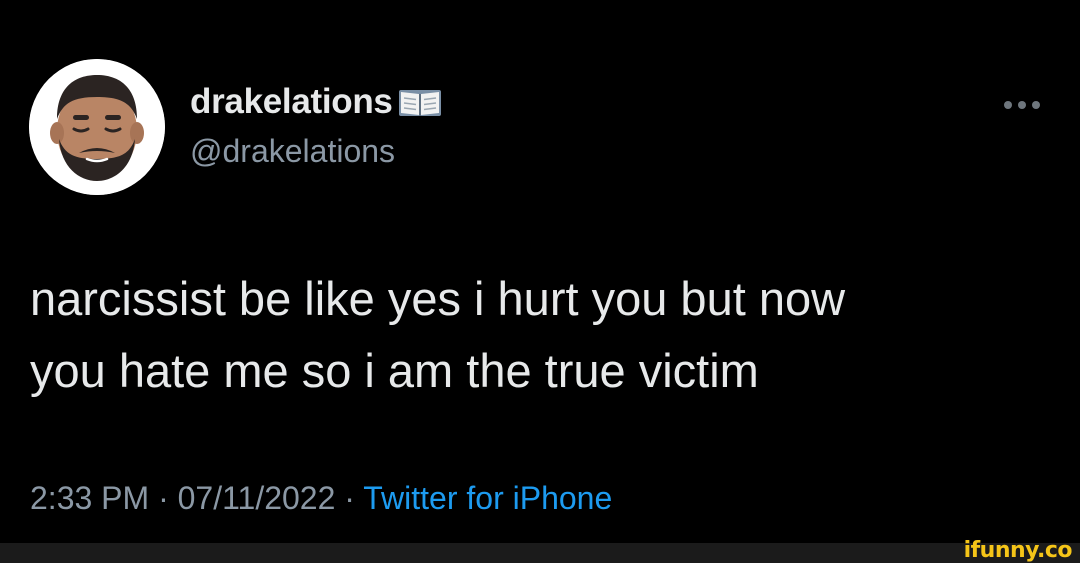  What do you see at coordinates (291, 102) in the screenshot?
I see `display-name: drakelations` at bounding box center [291, 102].